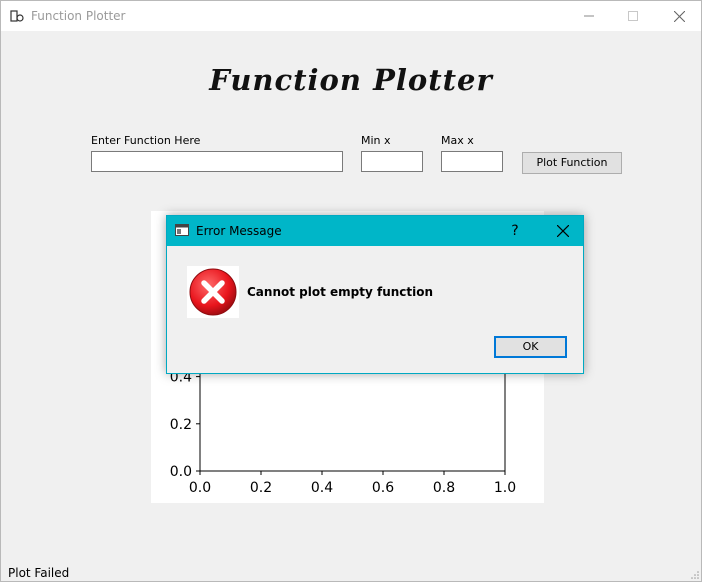  I want to click on maximize-icon, so click(633, 16).